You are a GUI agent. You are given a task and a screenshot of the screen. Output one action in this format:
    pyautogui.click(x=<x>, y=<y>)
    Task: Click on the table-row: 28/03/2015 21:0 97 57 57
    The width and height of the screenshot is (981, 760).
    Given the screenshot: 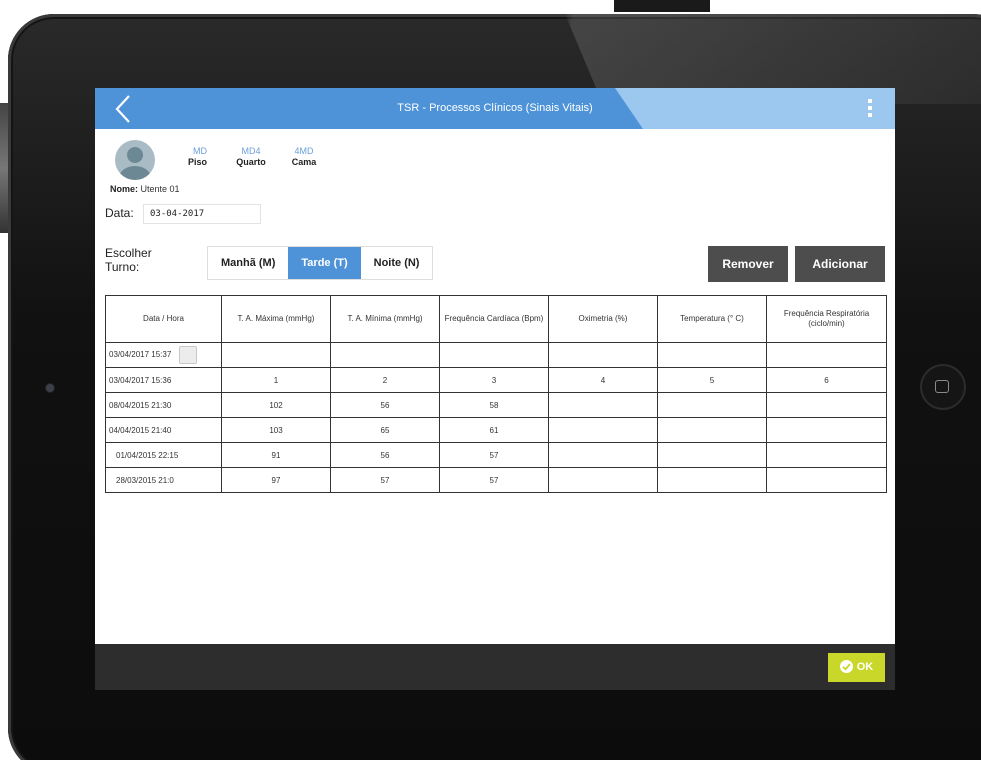 What is the action you would take?
    pyautogui.click(x=496, y=480)
    